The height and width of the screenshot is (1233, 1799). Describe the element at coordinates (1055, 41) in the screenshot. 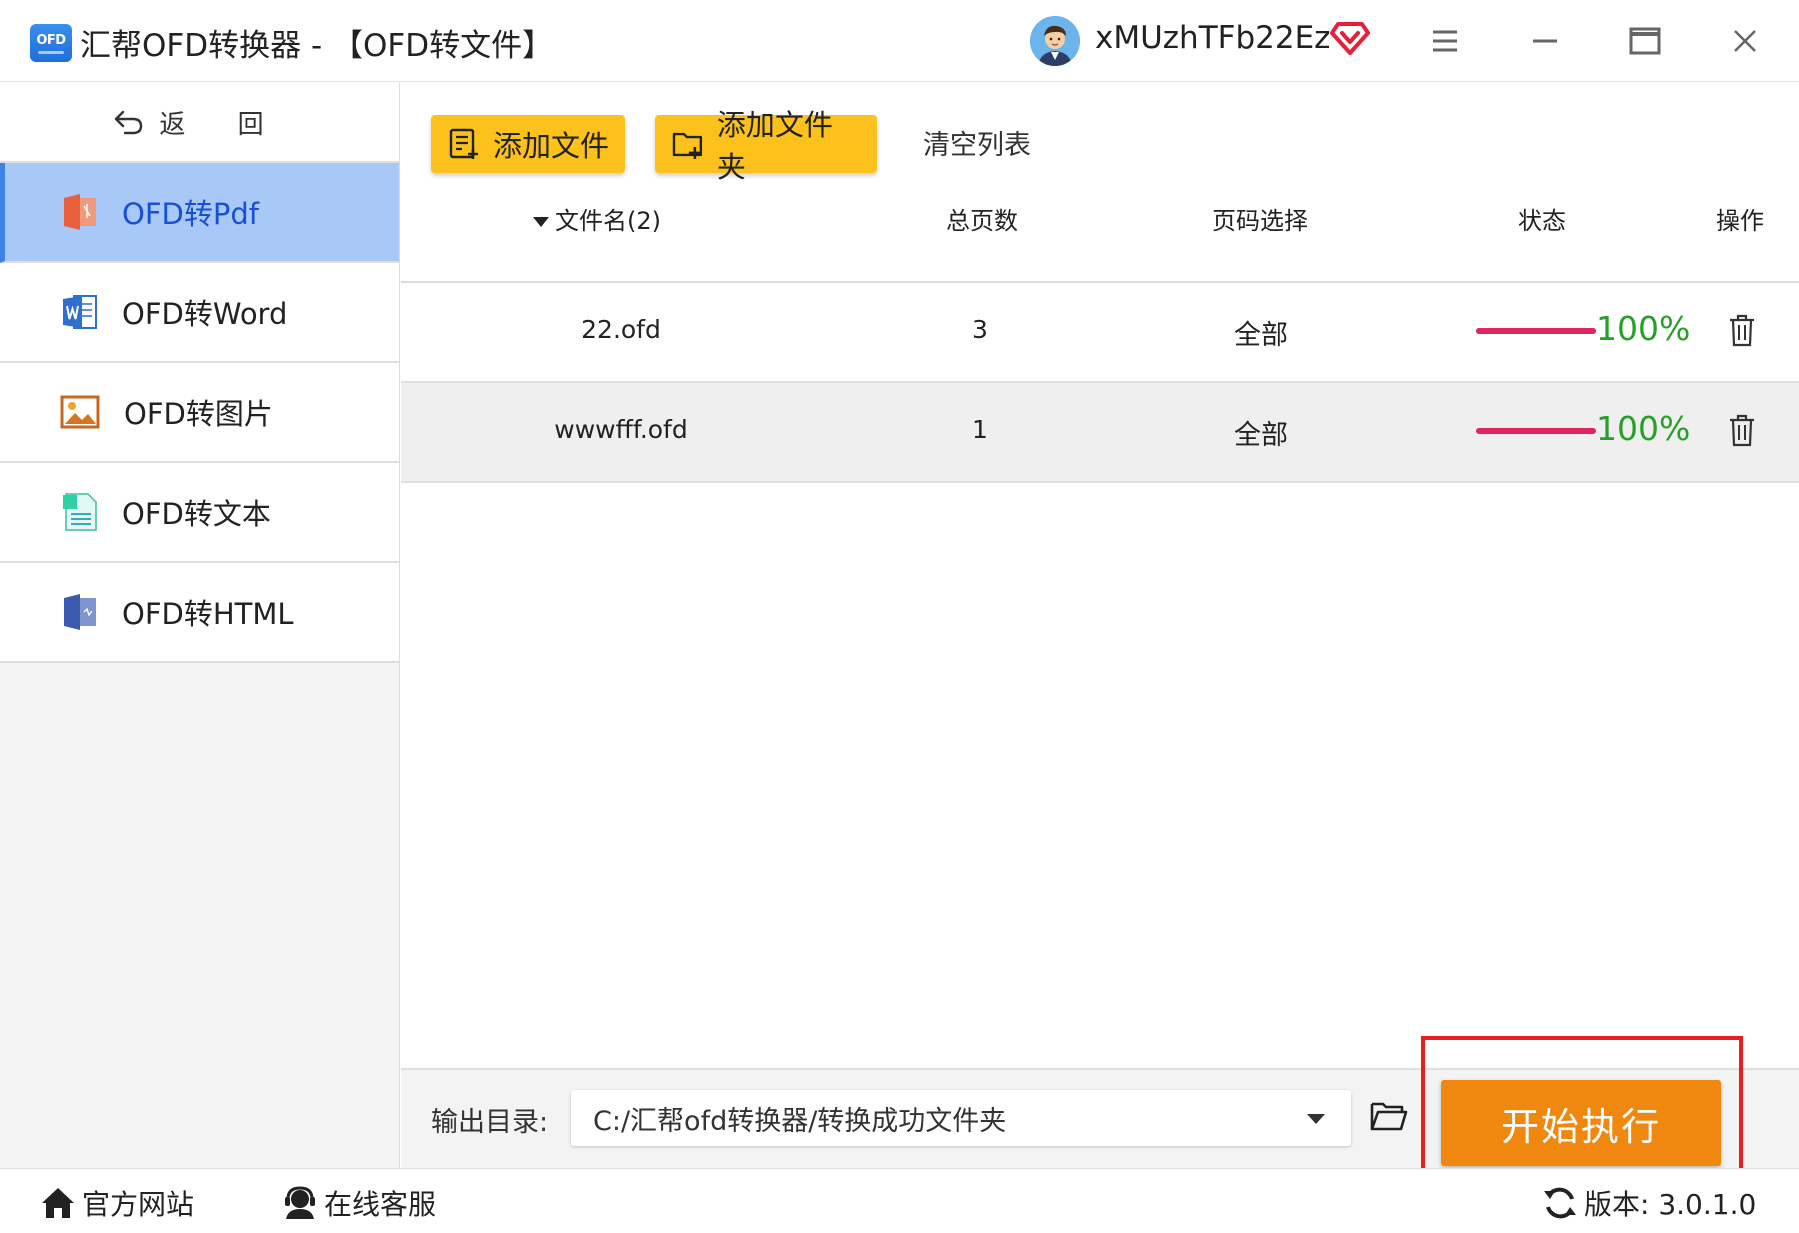

I see `user-avatar` at that location.